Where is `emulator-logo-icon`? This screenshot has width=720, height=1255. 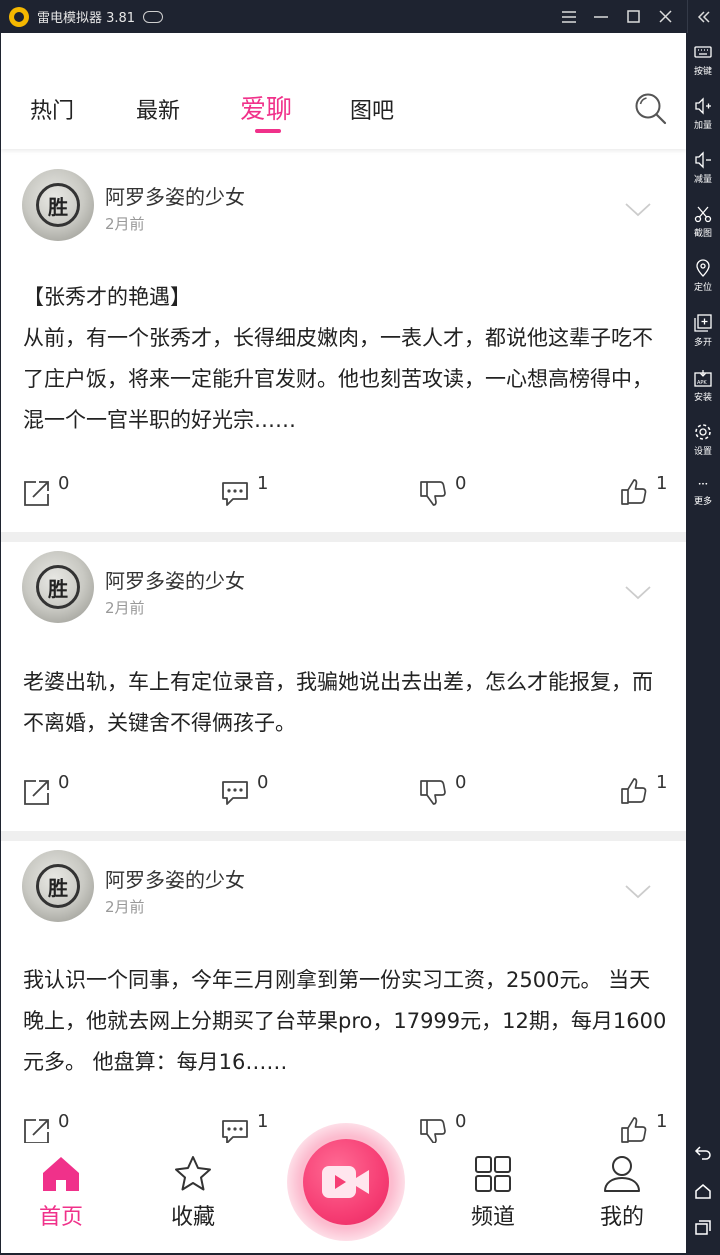 emulator-logo-icon is located at coordinates (19, 16).